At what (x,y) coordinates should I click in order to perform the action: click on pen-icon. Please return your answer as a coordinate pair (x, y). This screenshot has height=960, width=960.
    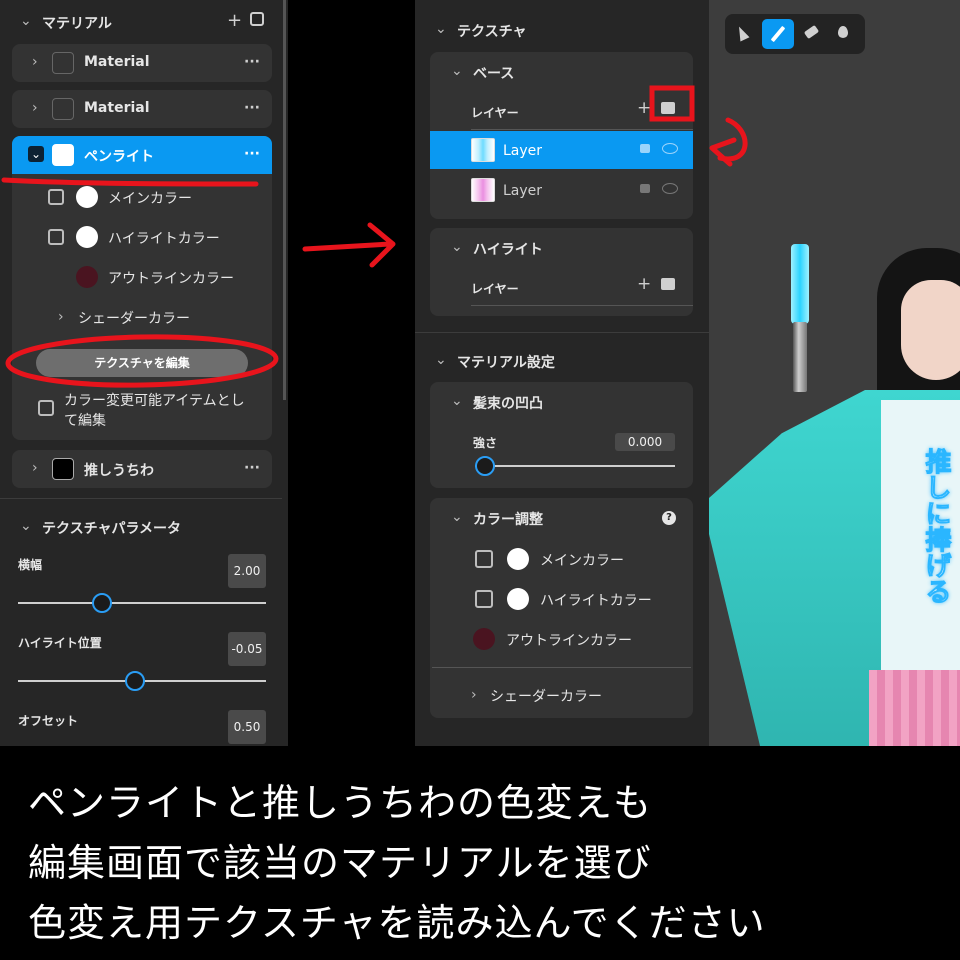
    Looking at the image, I should click on (778, 34).